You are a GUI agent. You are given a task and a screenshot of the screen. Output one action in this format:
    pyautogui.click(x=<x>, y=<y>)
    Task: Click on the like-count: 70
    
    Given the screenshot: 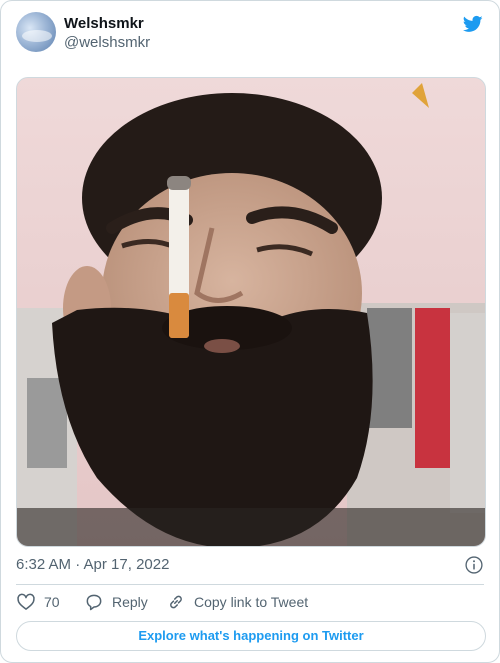 What is the action you would take?
    pyautogui.click(x=52, y=602)
    